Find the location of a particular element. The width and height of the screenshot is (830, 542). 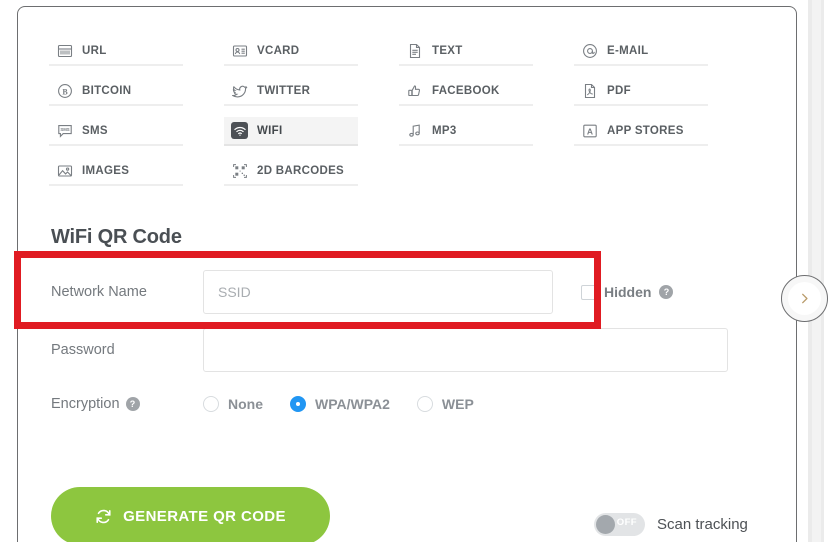

password-row: Password is located at coordinates (408, 350).